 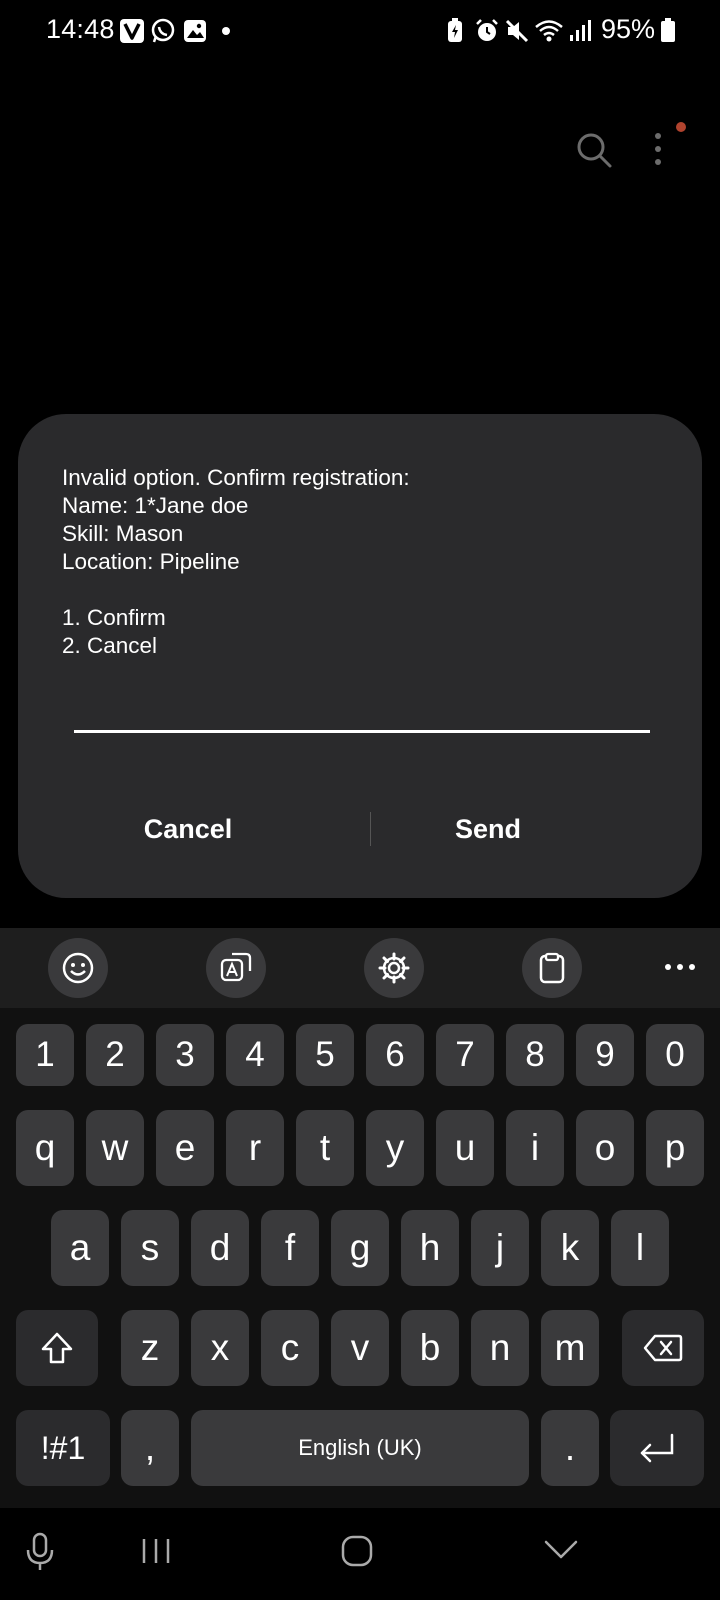 I want to click on key-c: c, so click(x=290, y=1348).